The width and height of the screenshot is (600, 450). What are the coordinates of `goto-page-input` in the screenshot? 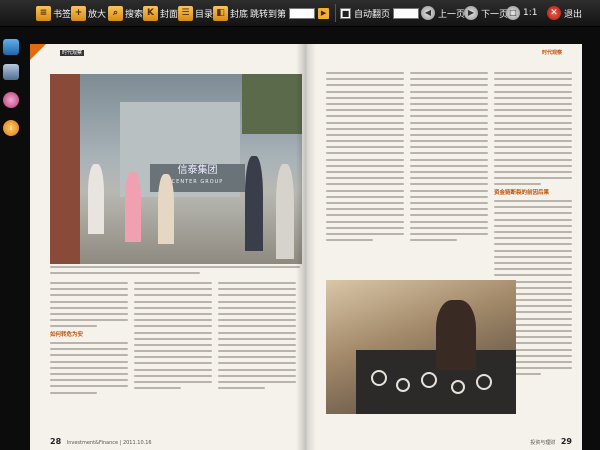 It's located at (302, 13).